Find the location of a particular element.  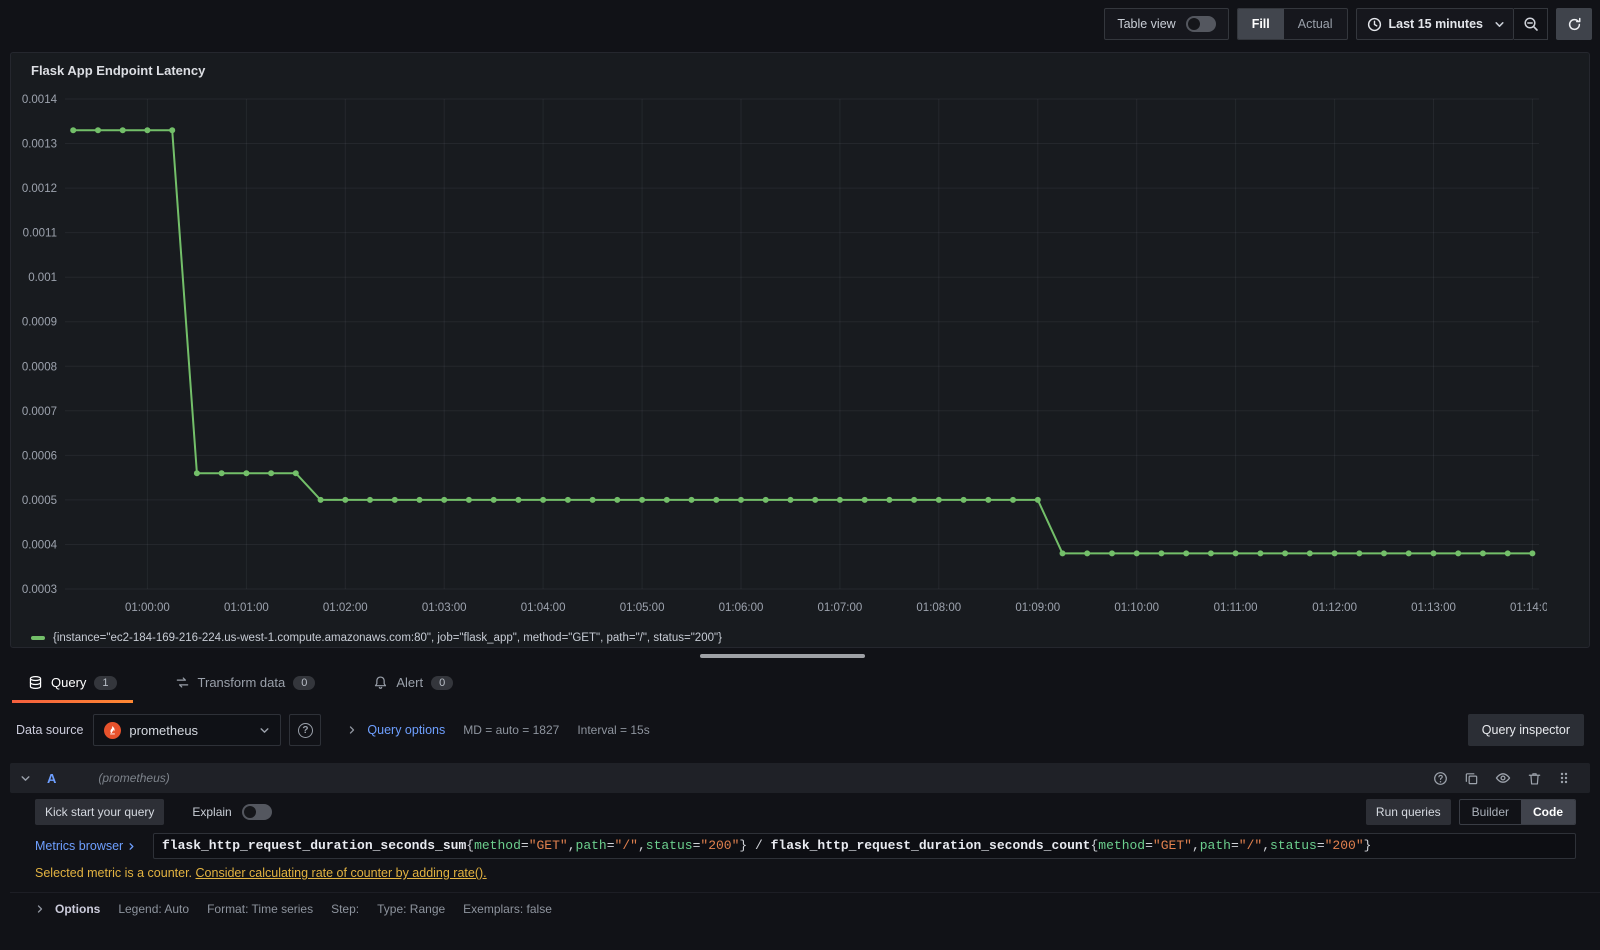

tab-query: Query 1 is located at coordinates (72, 684).